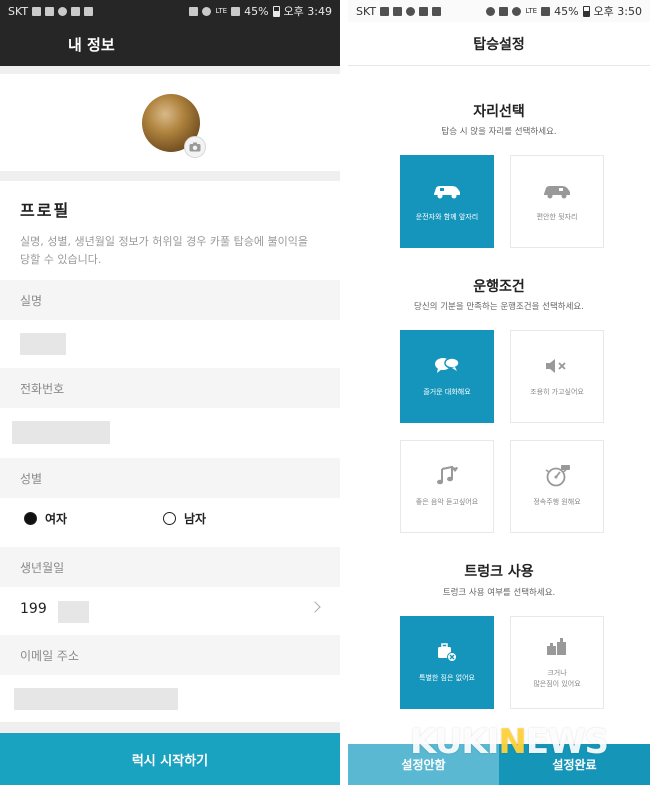 The width and height of the screenshot is (650, 785). I want to click on seat-option-back: 편안한 뒷자리, so click(557, 201).